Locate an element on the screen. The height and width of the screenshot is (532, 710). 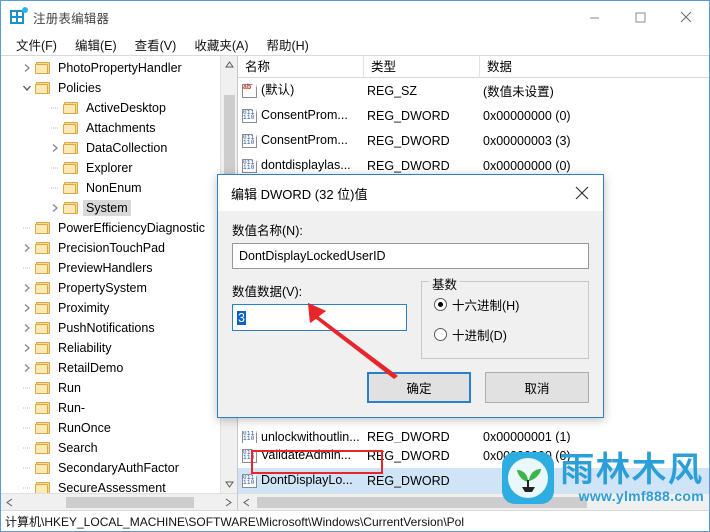
menu-view: 查看(V) is located at coordinates (156, 44).